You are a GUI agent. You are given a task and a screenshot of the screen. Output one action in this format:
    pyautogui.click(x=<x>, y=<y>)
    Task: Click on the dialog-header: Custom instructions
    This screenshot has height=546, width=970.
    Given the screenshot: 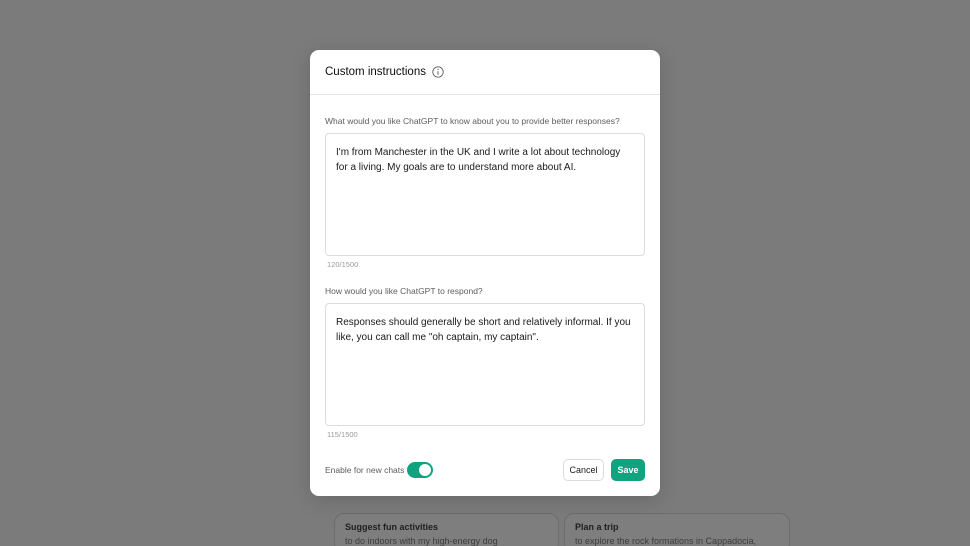 What is the action you would take?
    pyautogui.click(x=485, y=72)
    